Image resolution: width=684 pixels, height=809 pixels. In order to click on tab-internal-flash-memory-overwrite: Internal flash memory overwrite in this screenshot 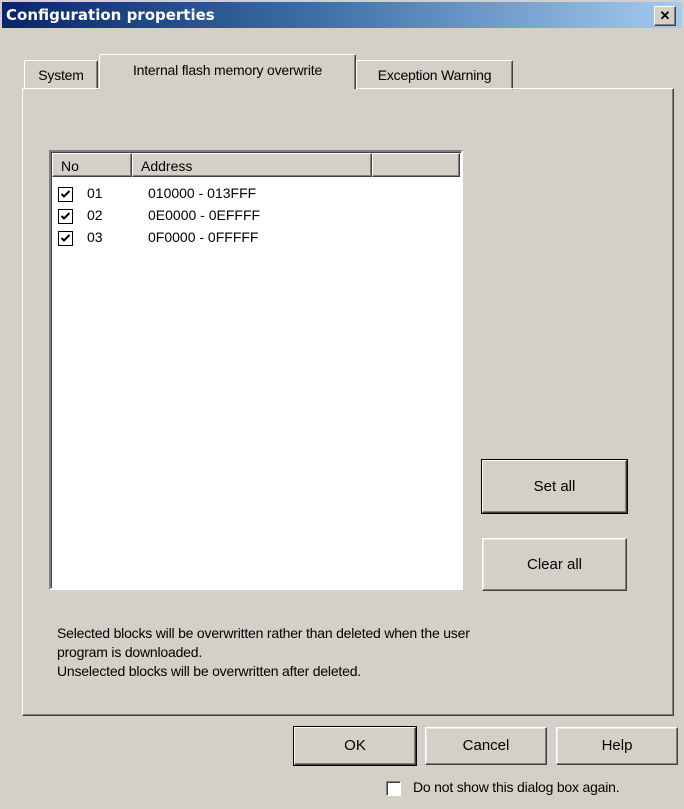, I will do `click(227, 71)`.